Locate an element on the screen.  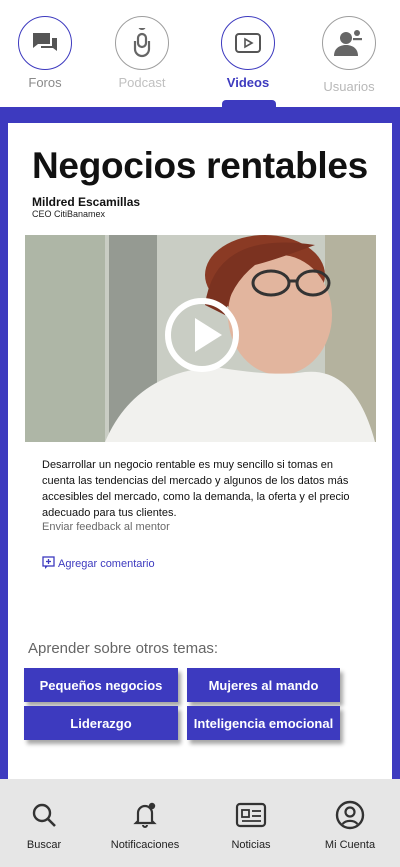
users-icon is located at coordinates (349, 43).